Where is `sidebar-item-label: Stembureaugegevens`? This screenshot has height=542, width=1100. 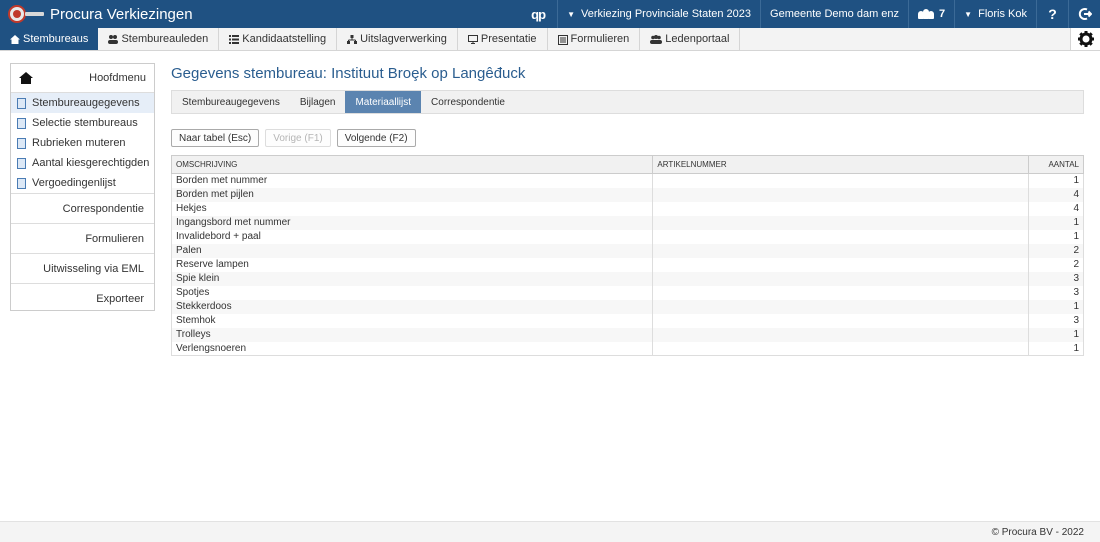
sidebar-item-label: Stembureaugegevens is located at coordinates (86, 103).